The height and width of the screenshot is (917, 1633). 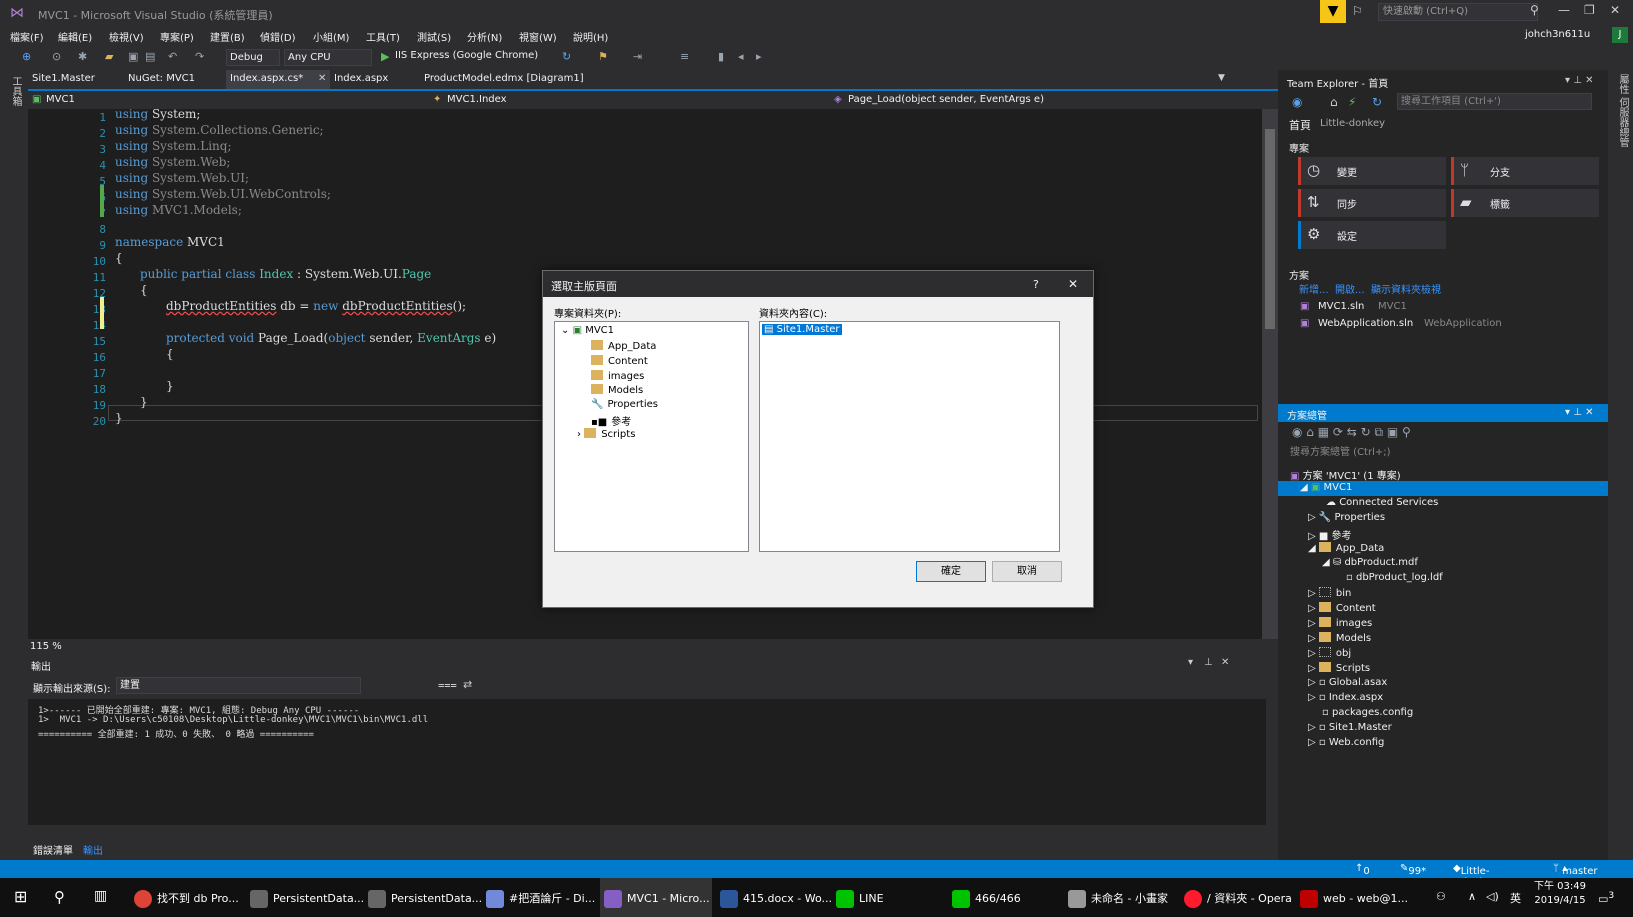 What do you see at coordinates (1118, 897) in the screenshot?
I see `taskbar-item: 未命名 - 小畫家` at bounding box center [1118, 897].